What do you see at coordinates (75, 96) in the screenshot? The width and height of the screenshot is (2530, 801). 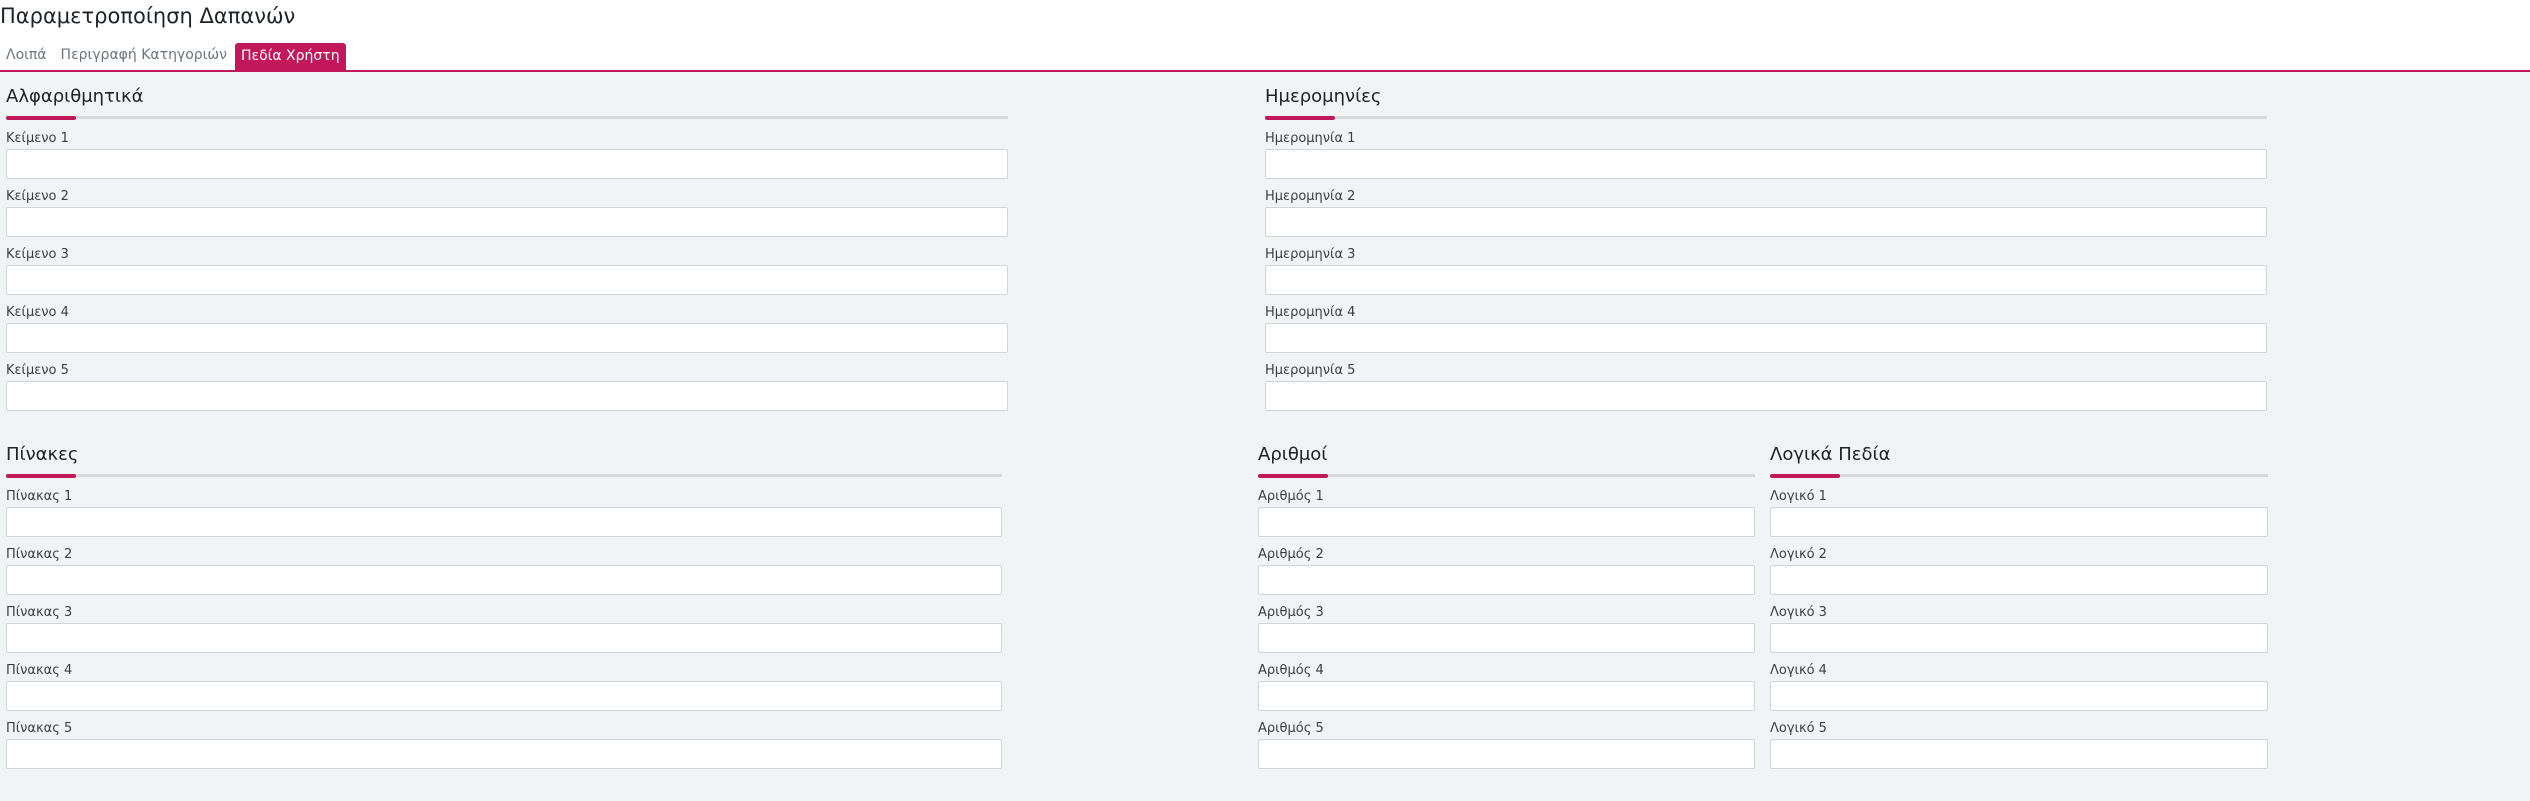 I see `section-title: Αλφαριθμητικά` at bounding box center [75, 96].